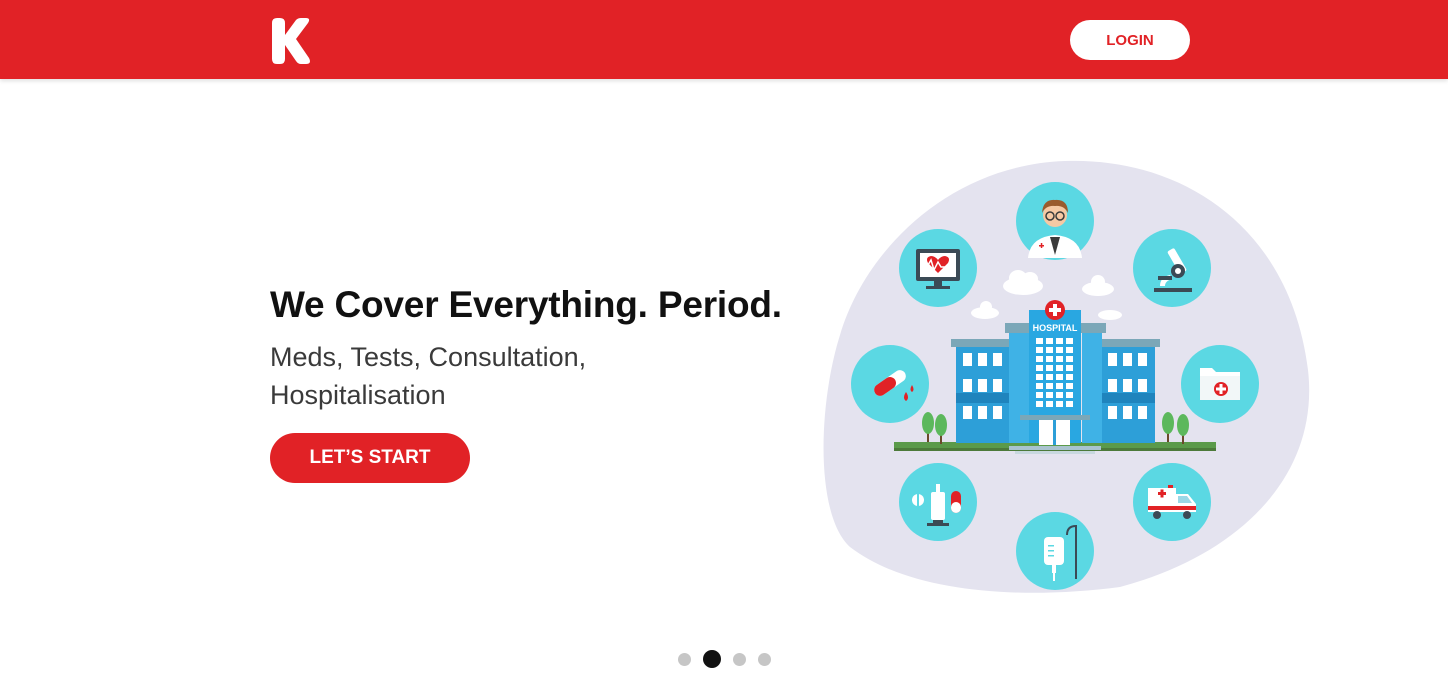 The image size is (1448, 700). Describe the element at coordinates (1055, 551) in the screenshot. I see `iv-drip-icon` at that location.